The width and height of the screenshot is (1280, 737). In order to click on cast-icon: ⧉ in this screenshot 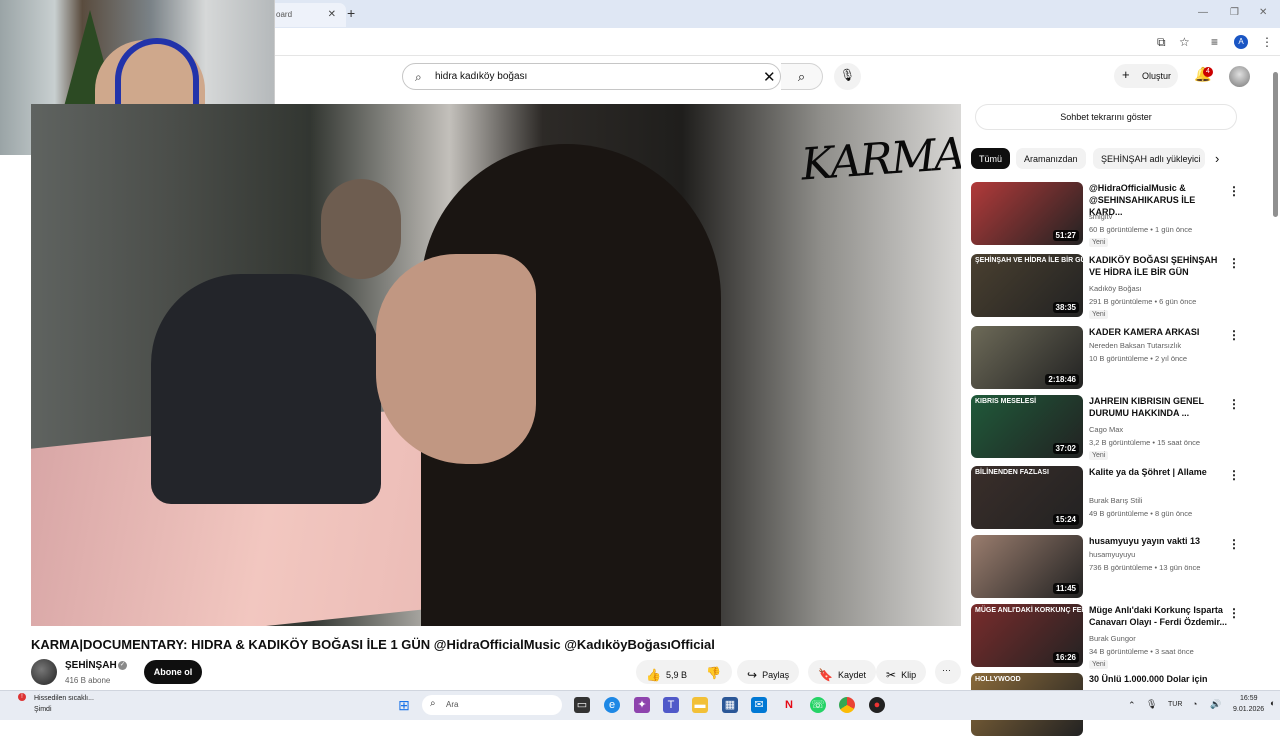, I will do `click(1161, 42)`.